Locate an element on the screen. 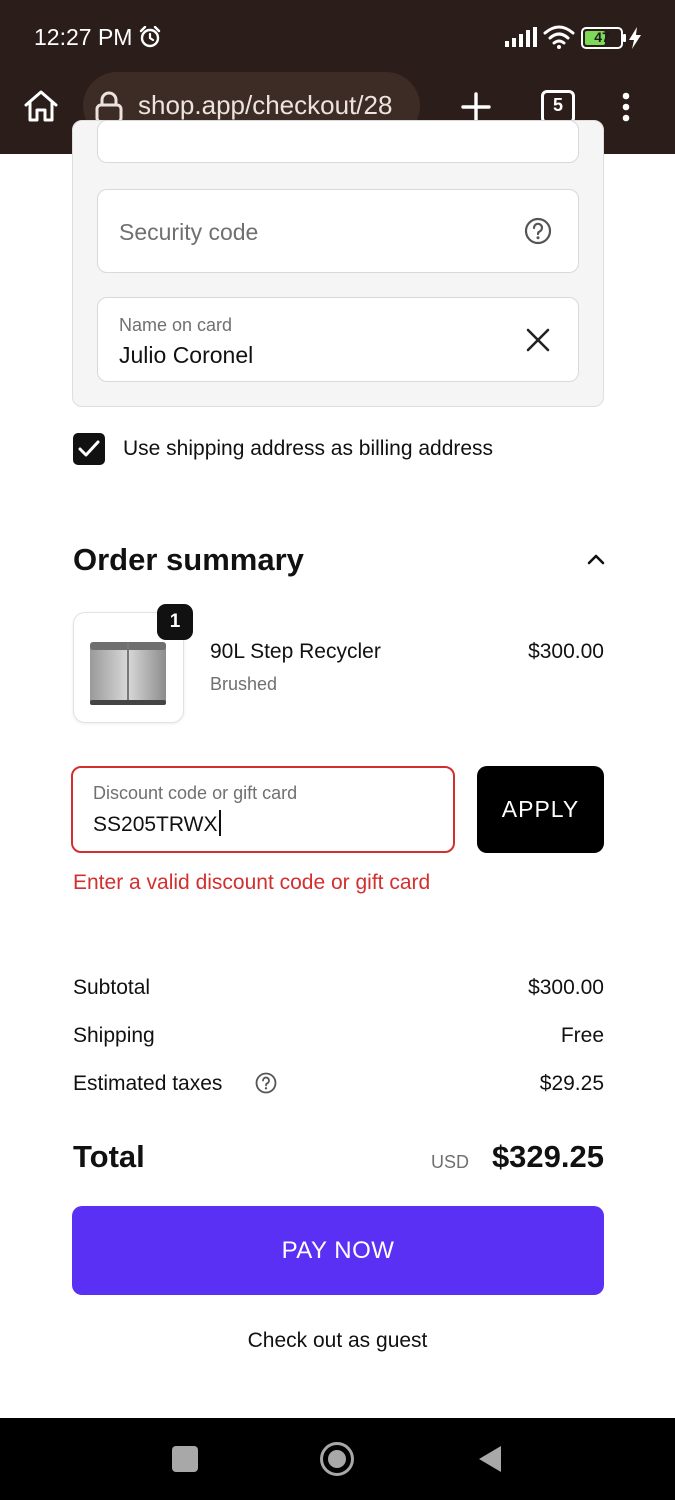  shipping-value: Free is located at coordinates (582, 1035).